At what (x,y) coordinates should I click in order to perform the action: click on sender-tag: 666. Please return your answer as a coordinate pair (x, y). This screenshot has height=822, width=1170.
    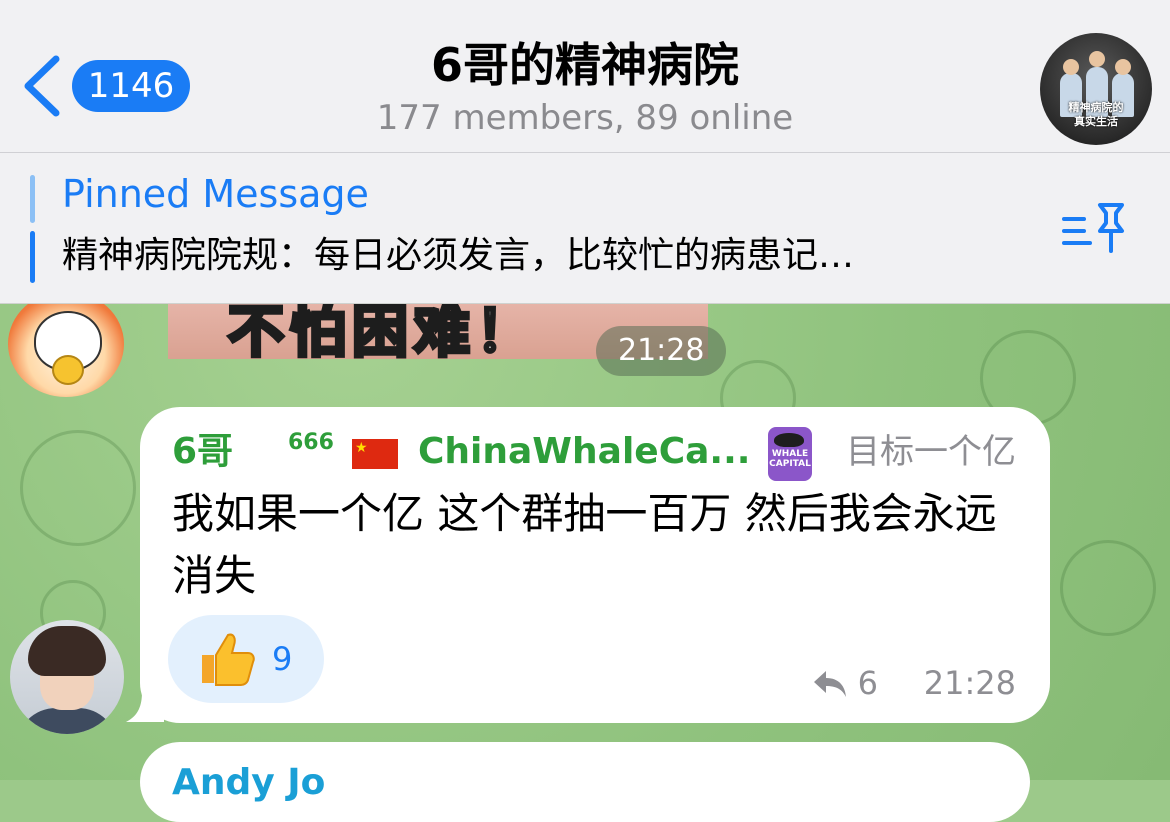
    Looking at the image, I should click on (311, 442).